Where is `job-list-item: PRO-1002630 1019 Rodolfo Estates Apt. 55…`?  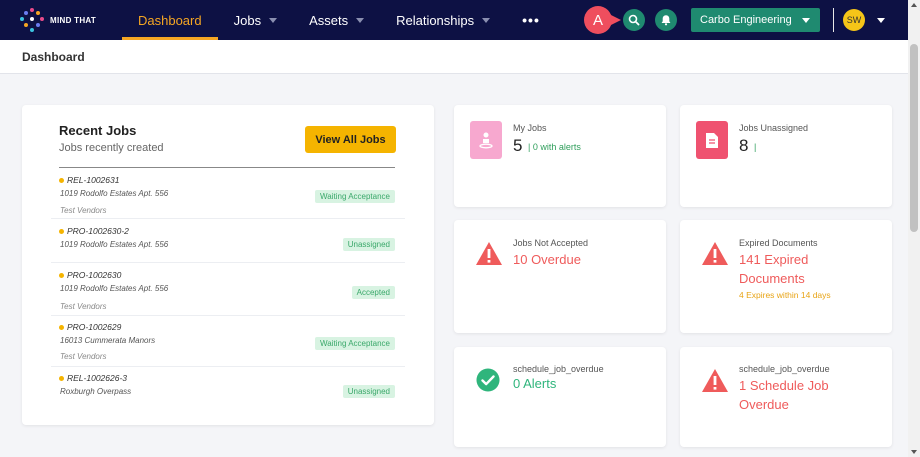 job-list-item: PRO-1002630 1019 Rodolfo Estates Apt. 55… is located at coordinates (228, 293).